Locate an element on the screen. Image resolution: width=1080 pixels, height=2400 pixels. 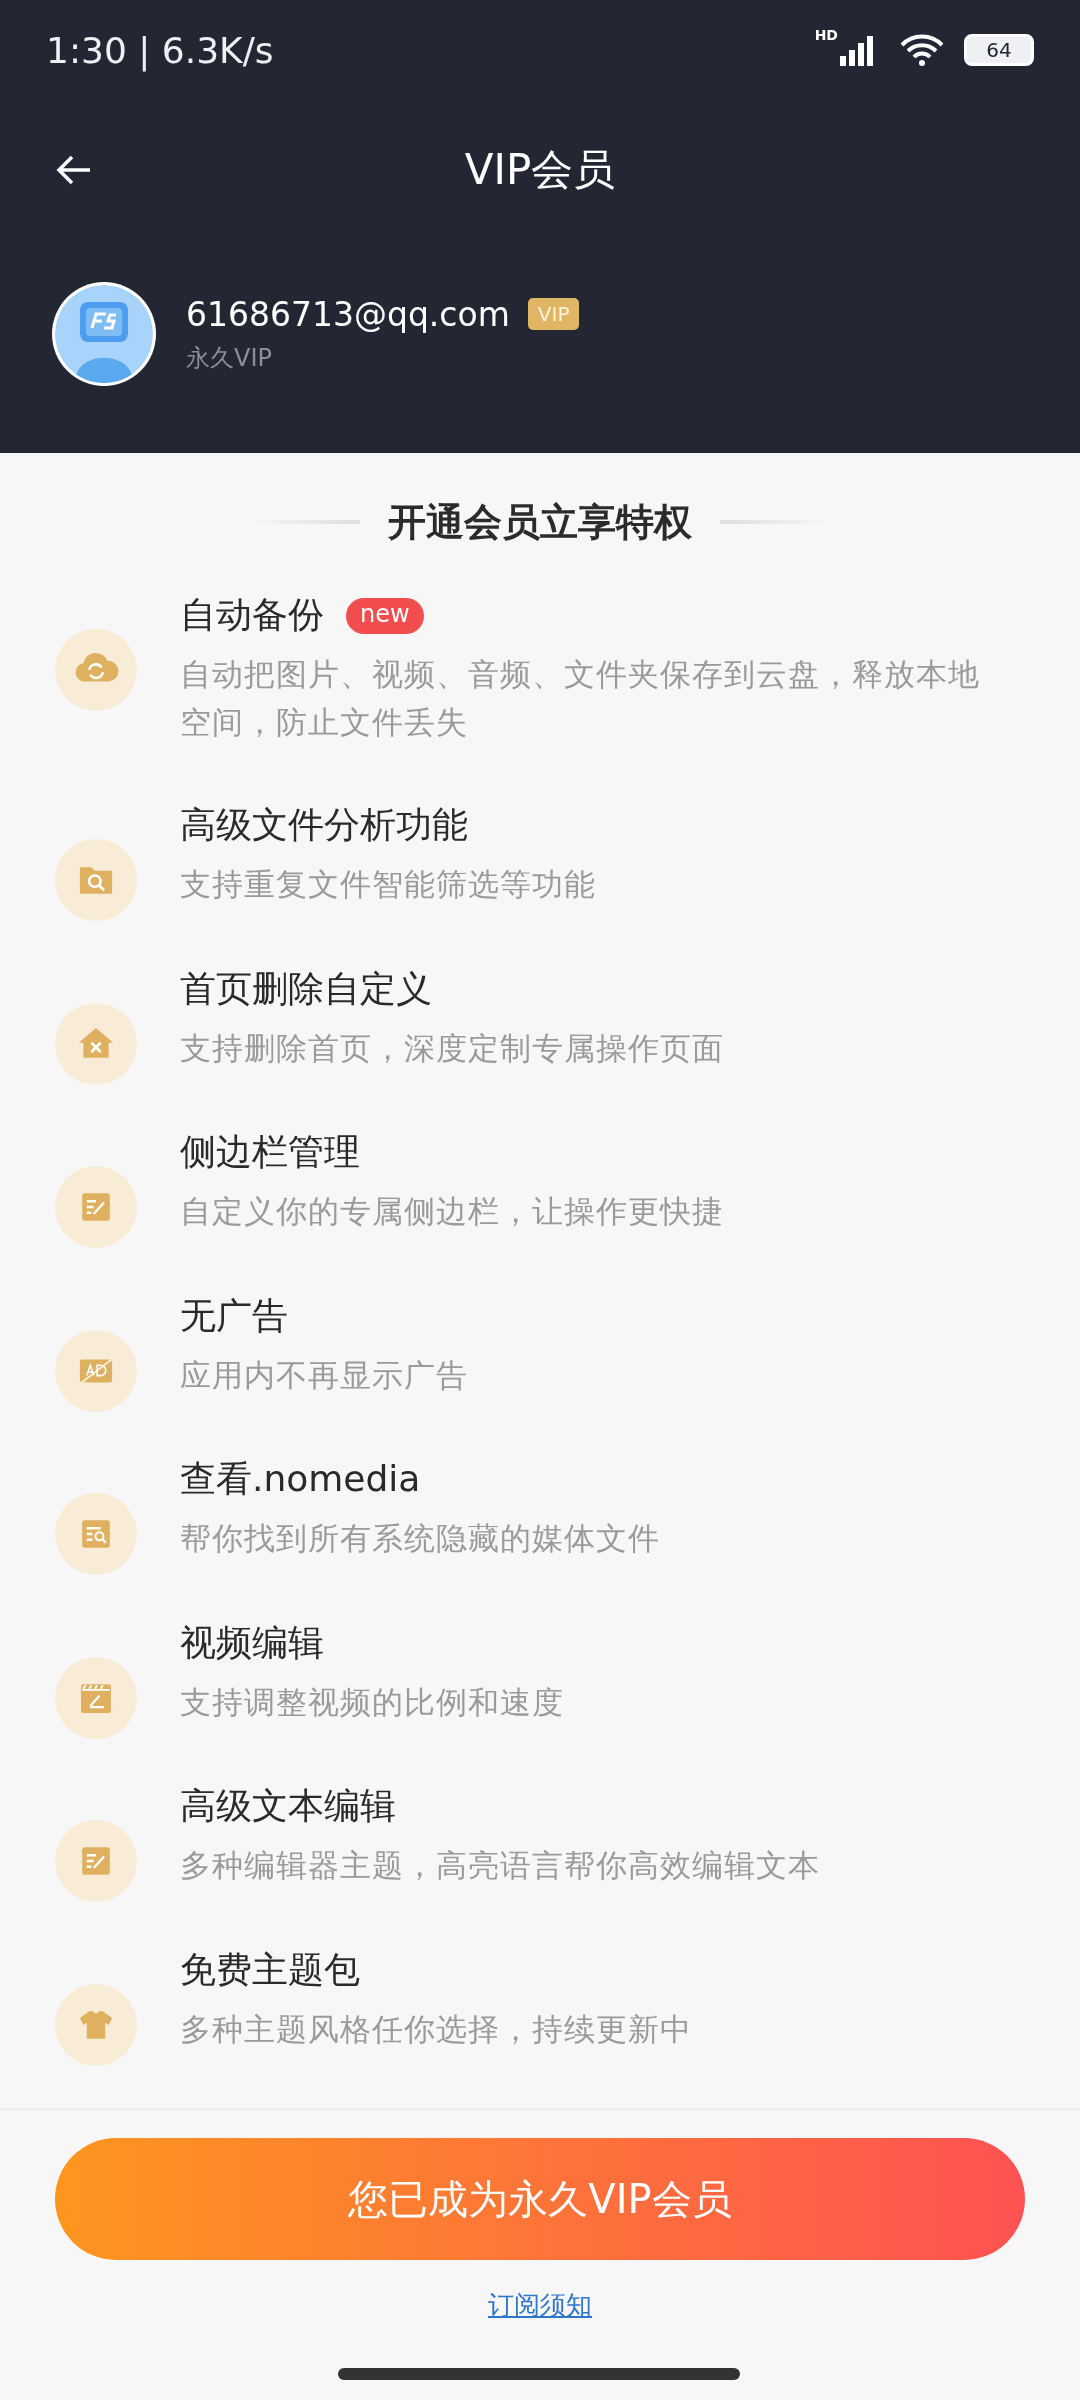
battery-level: 64 is located at coordinates (999, 50).